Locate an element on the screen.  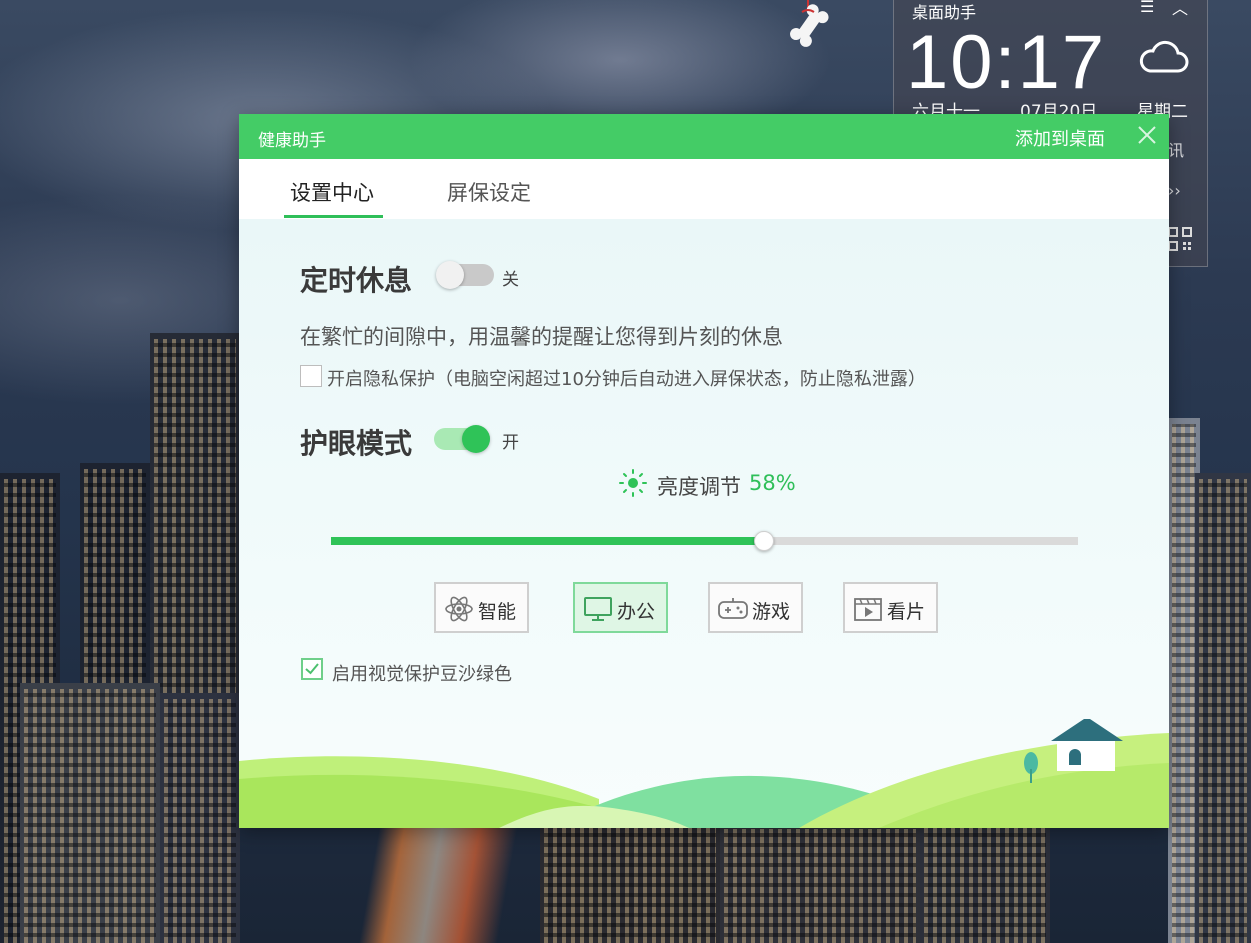
green-background-checkbox is located at coordinates (312, 669).